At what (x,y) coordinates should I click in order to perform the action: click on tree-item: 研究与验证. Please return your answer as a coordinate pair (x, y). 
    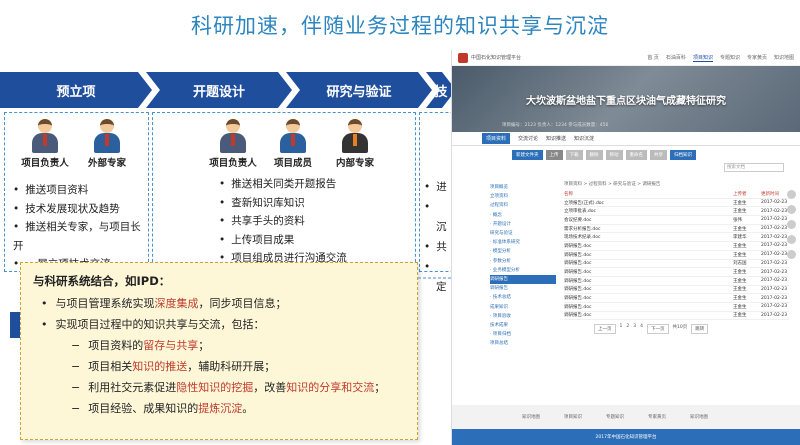
    Looking at the image, I should click on (523, 233).